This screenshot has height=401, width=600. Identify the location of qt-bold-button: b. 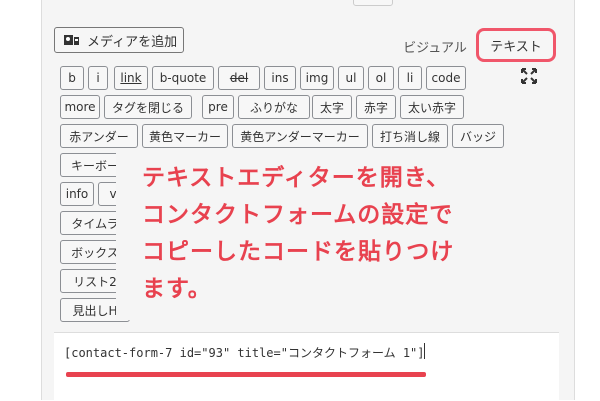
(72, 78).